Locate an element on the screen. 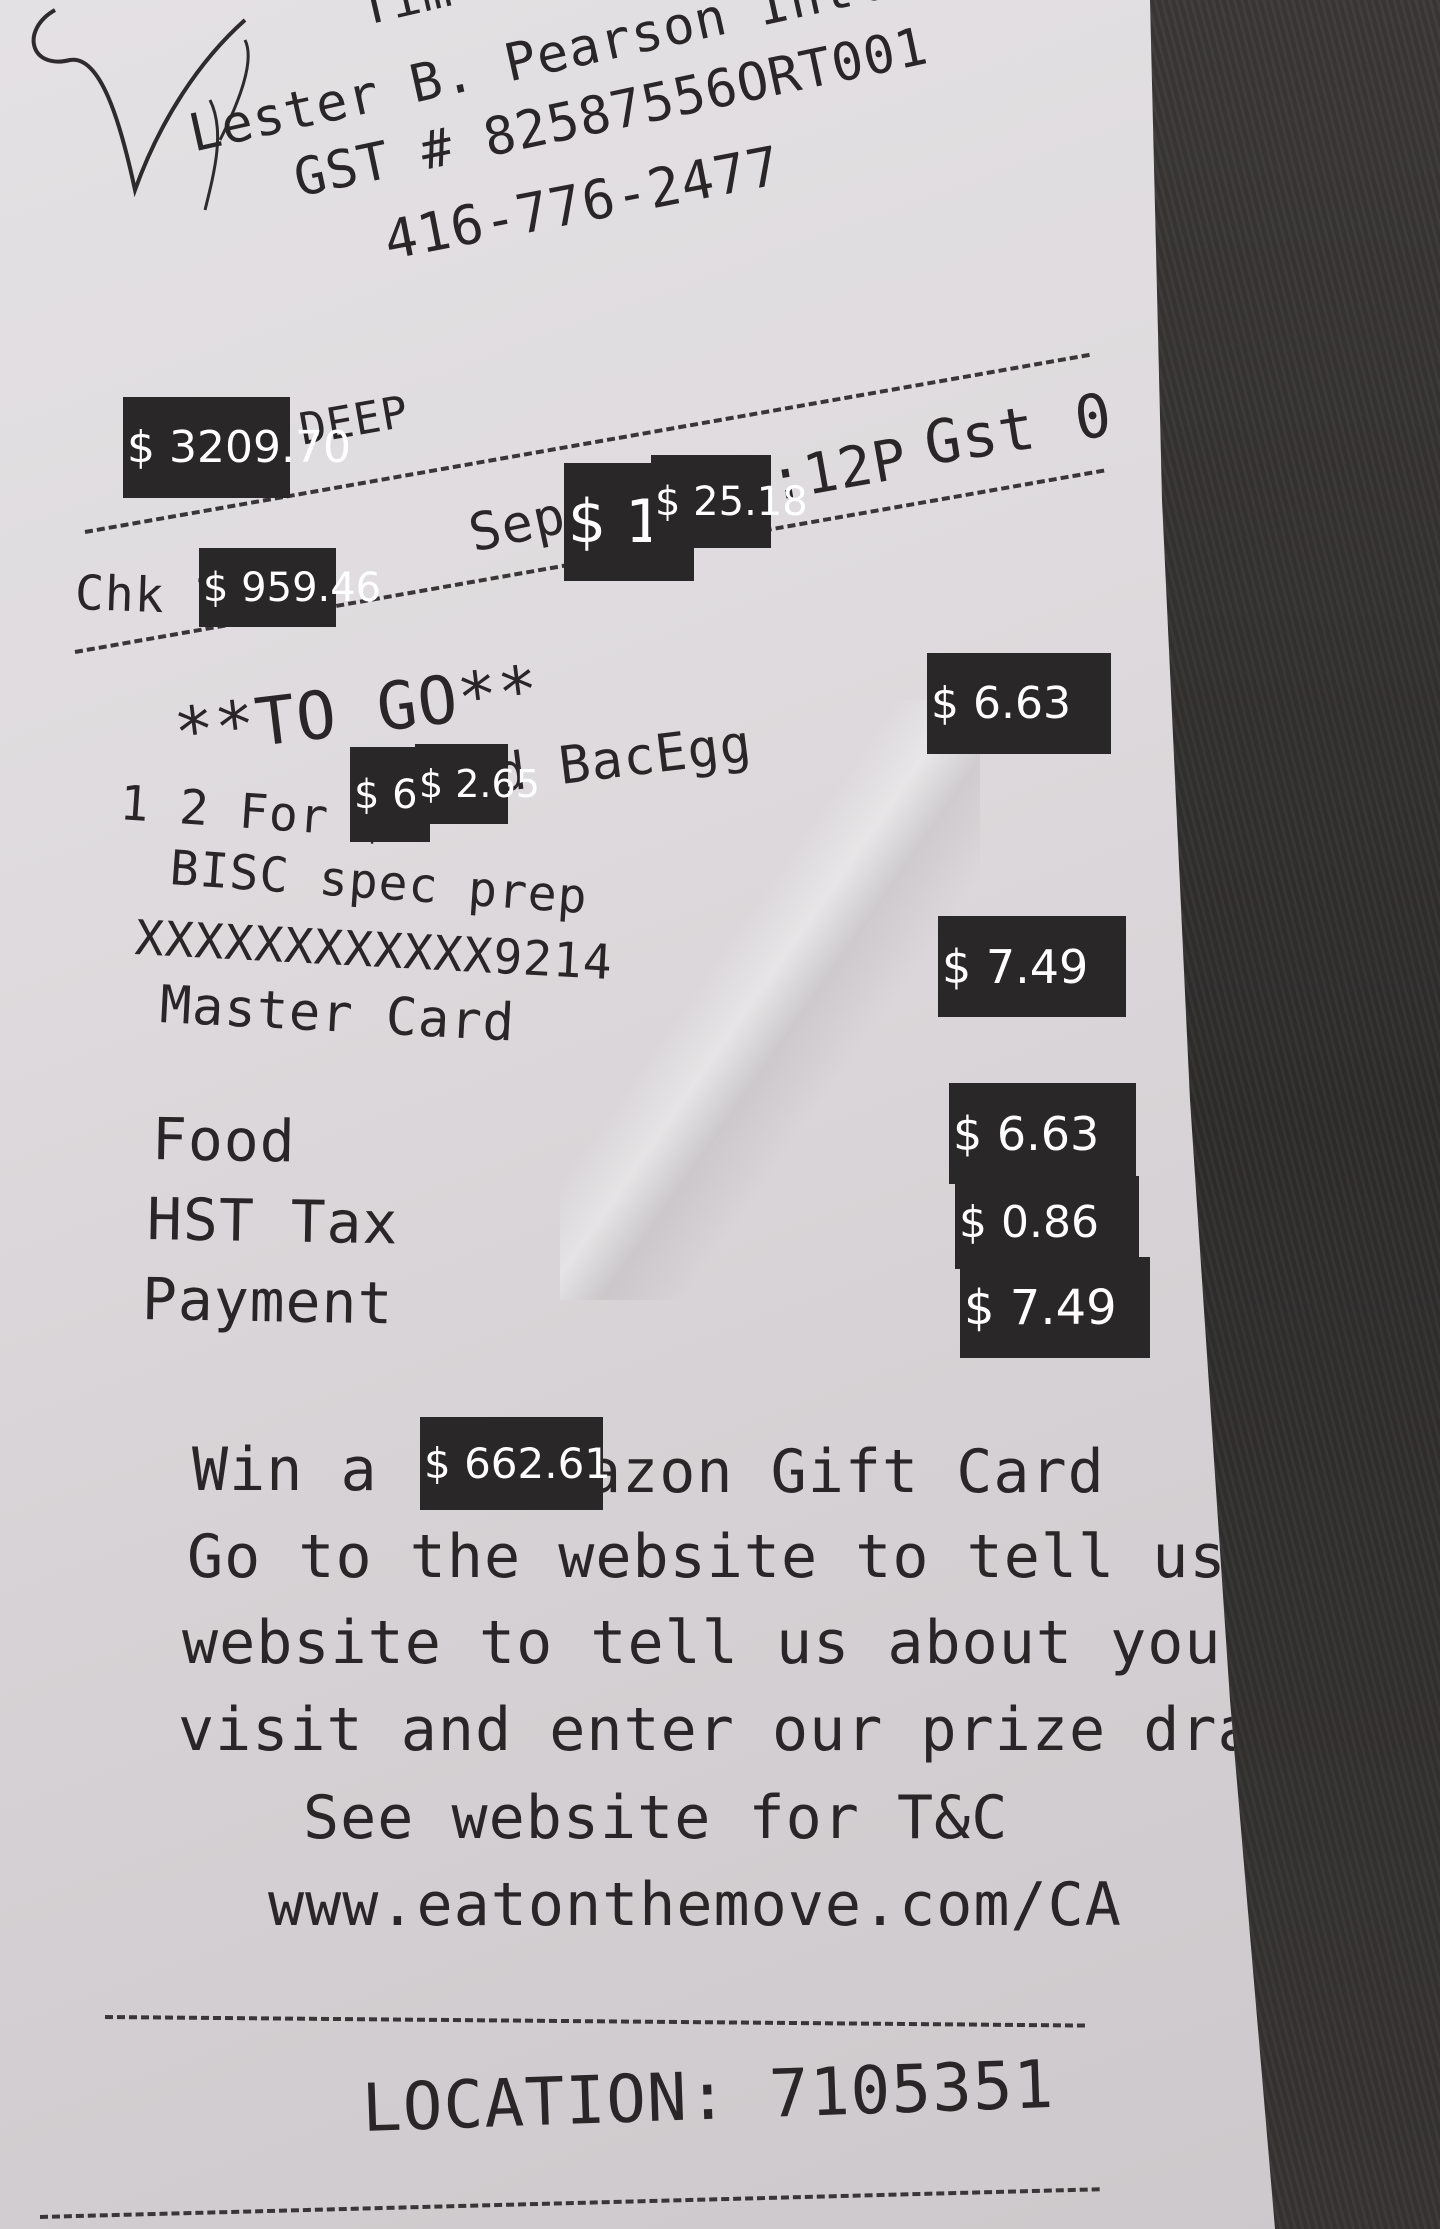 This screenshot has height=2229, width=1440. amount-overlay-10: $ 0.86 is located at coordinates (1047, 1222).